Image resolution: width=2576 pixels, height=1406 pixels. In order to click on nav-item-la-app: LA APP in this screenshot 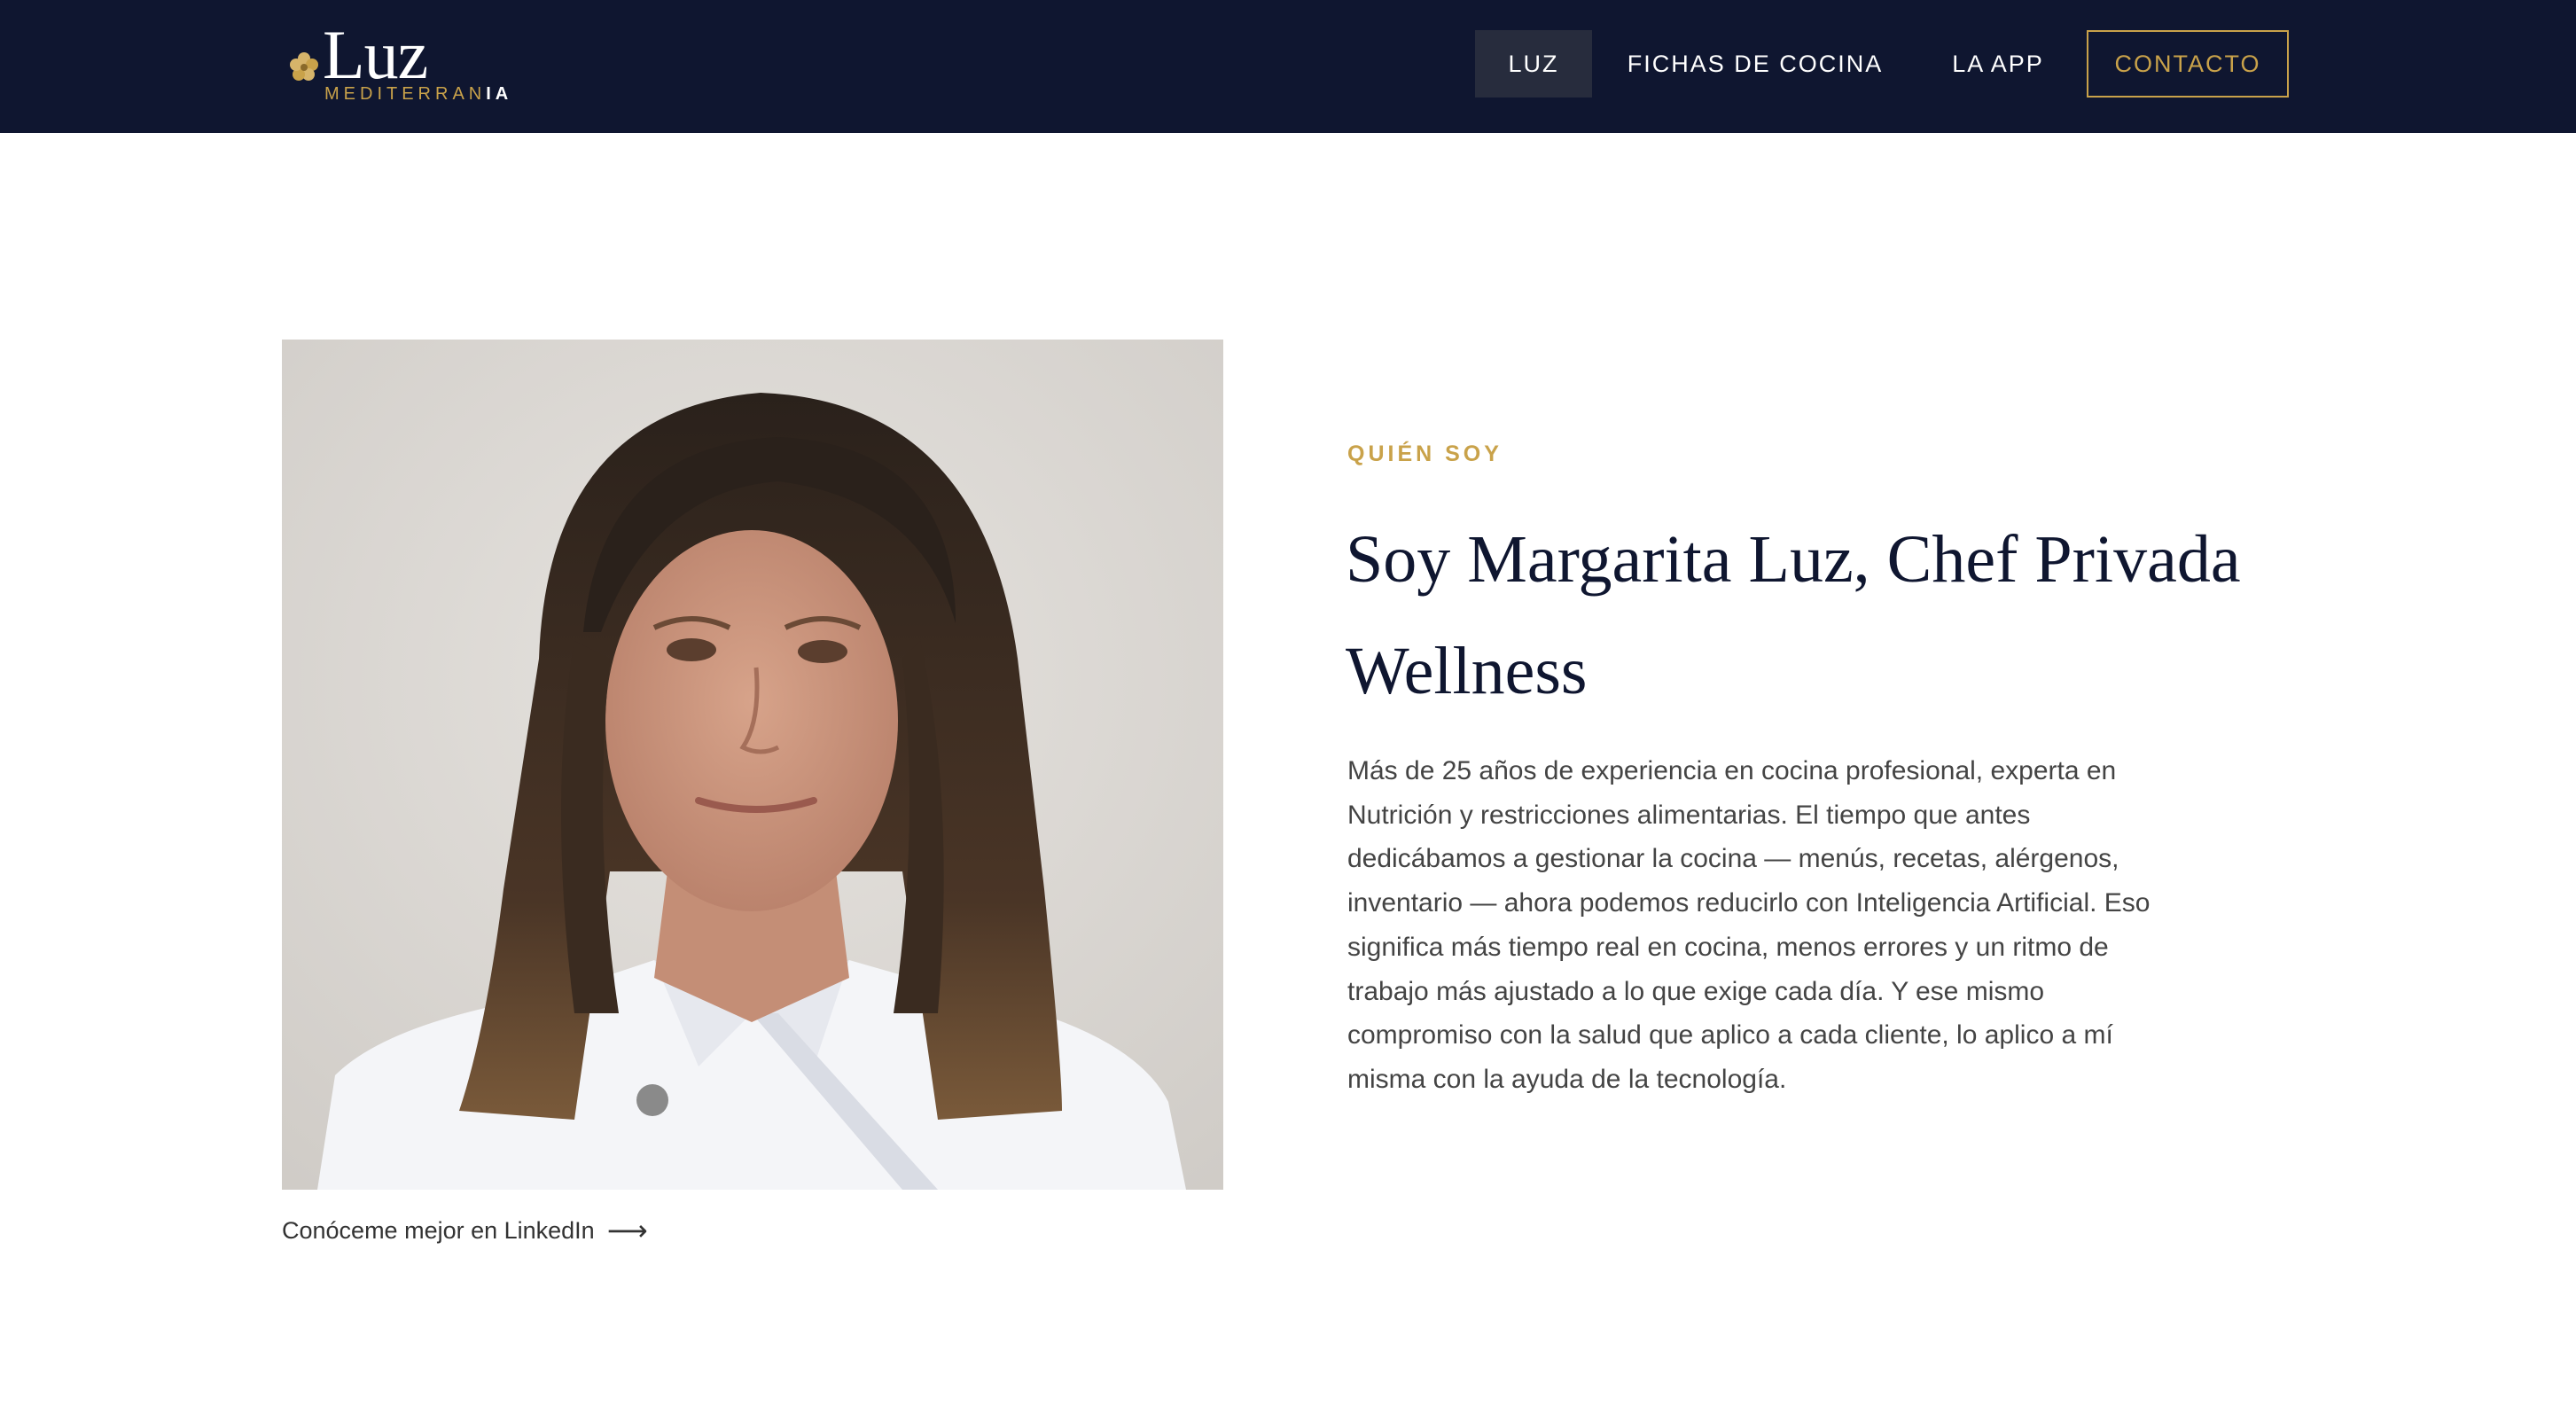, I will do `click(1998, 64)`.